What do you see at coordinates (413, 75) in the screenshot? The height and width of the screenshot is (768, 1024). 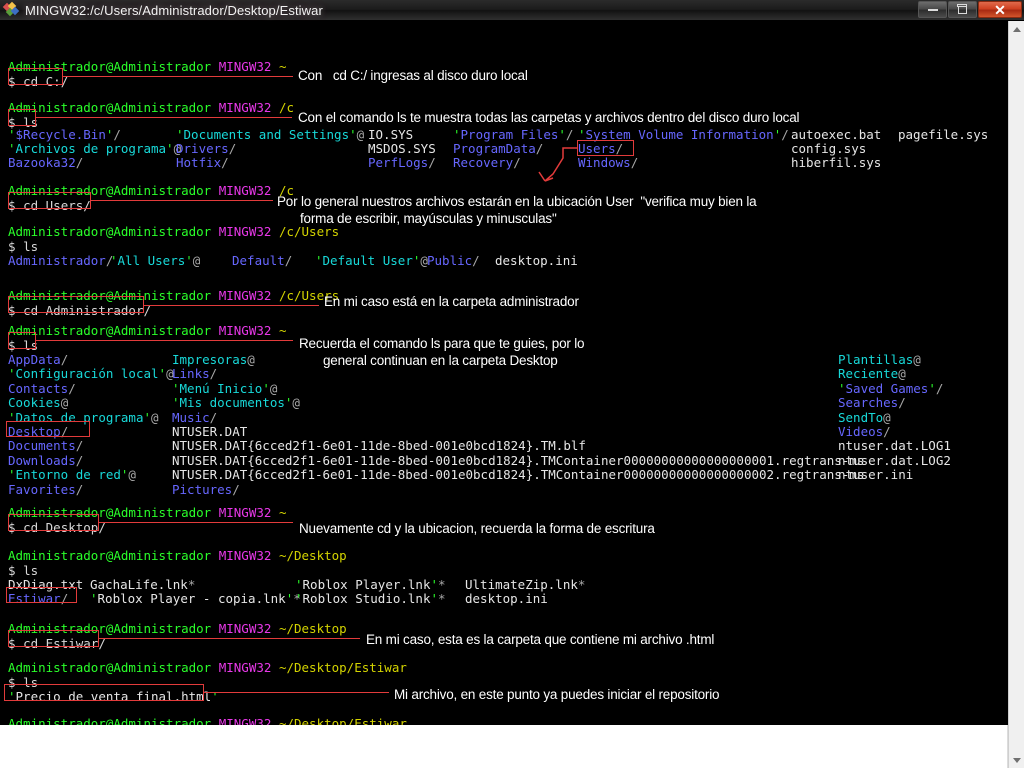 I see `annotation-text: Con cd C:/ ingresas al disco duro local` at bounding box center [413, 75].